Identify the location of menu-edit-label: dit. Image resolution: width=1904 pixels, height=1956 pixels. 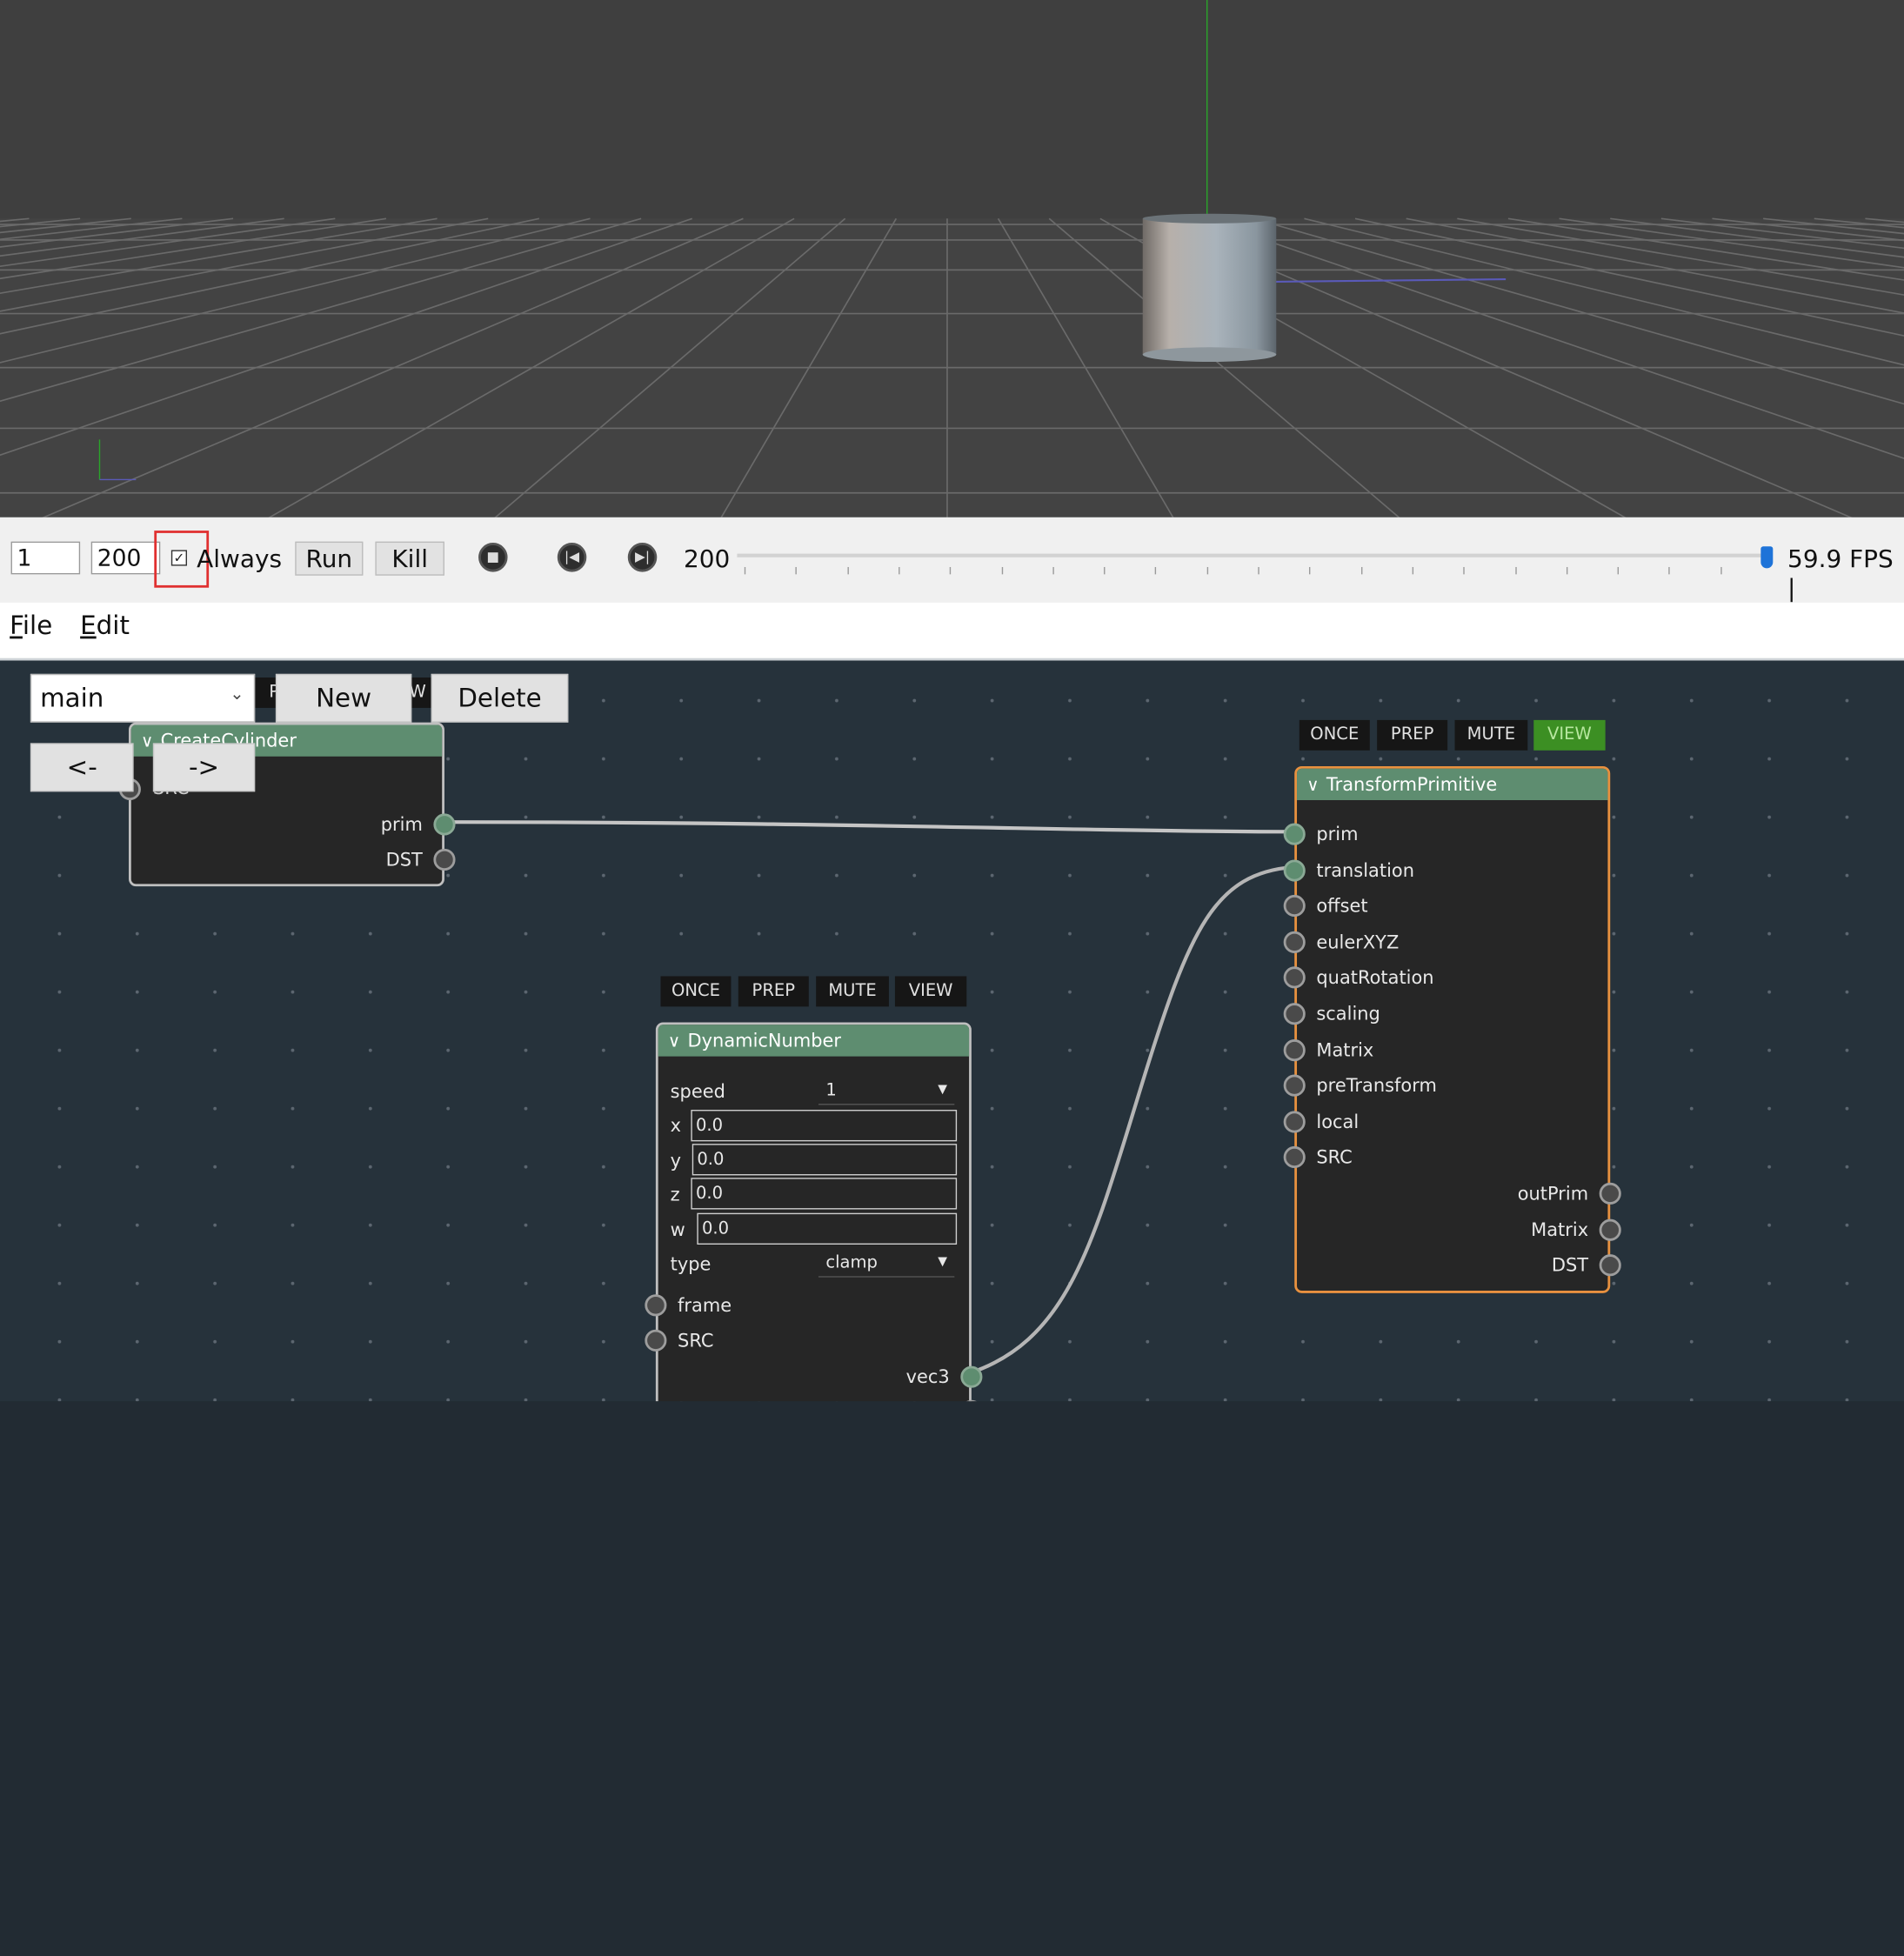
(113, 626).